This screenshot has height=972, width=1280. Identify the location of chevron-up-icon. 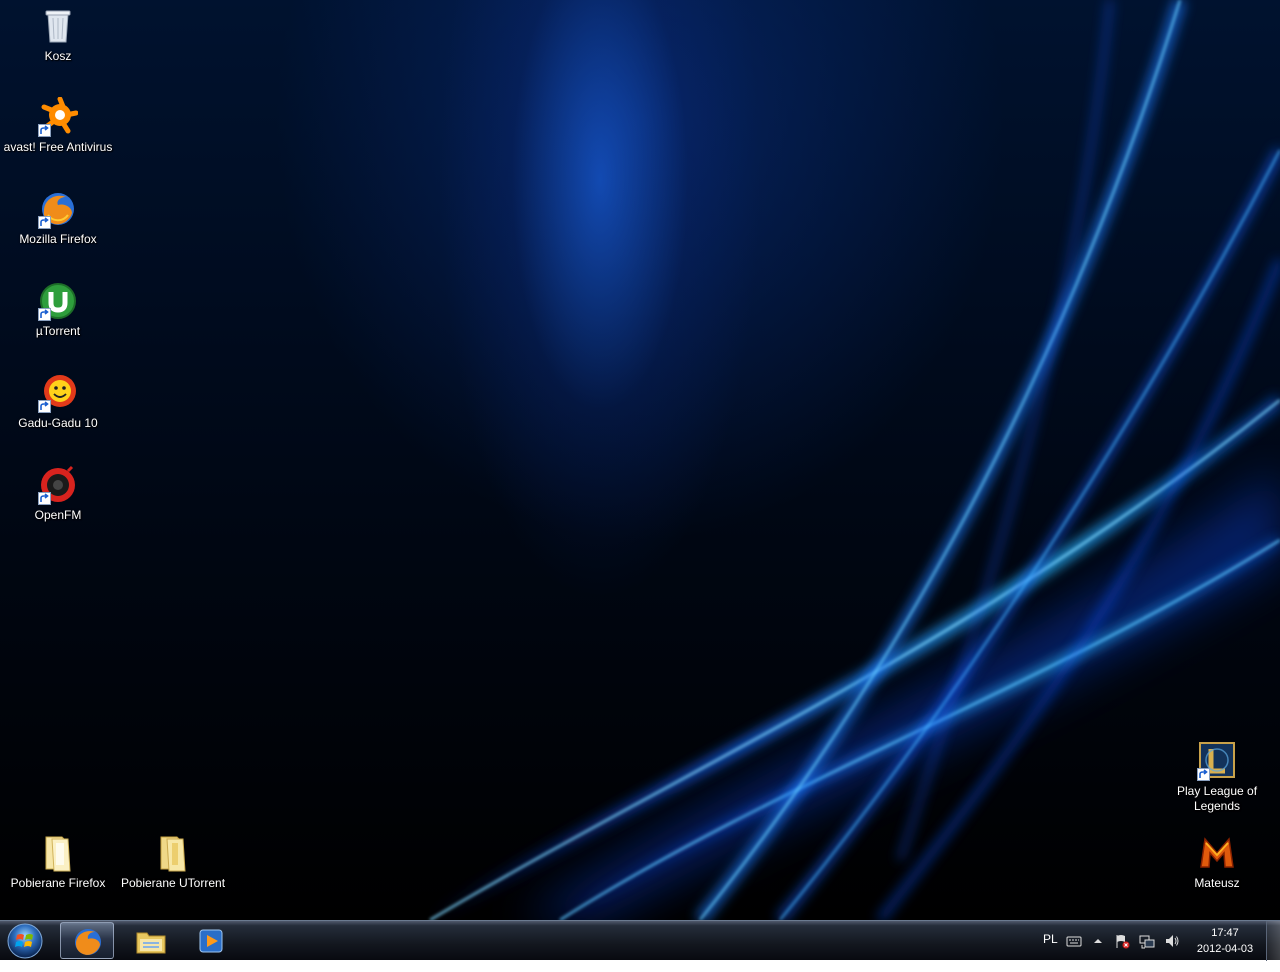
(1098, 941).